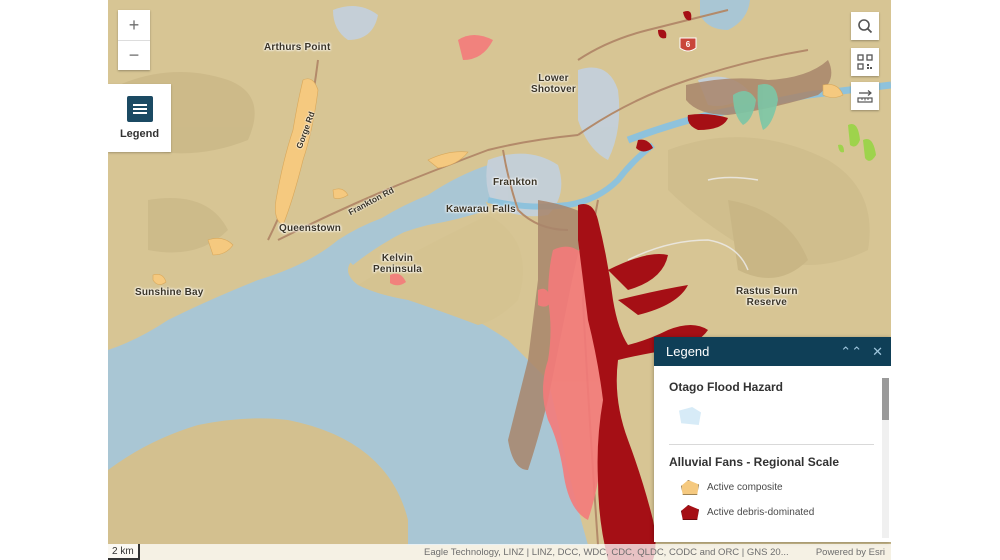 The height and width of the screenshot is (560, 1000). I want to click on legend-toggle-button: Legend, so click(139, 118).